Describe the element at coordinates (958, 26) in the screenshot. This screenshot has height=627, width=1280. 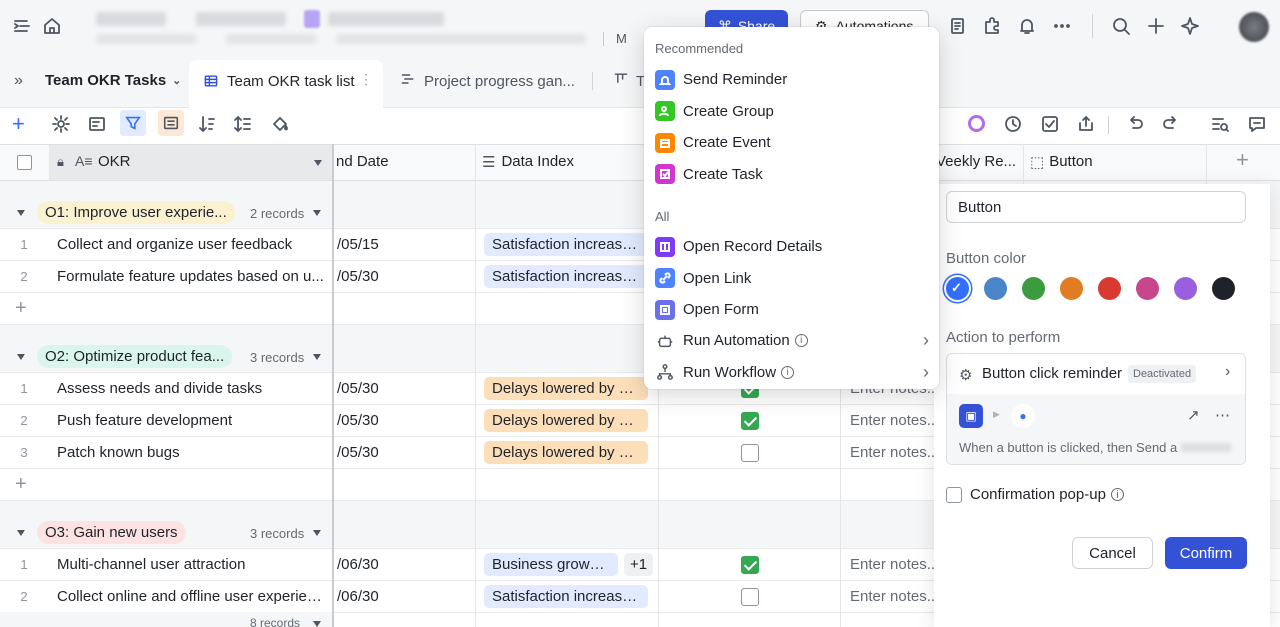
I see `doc-history-icon` at that location.